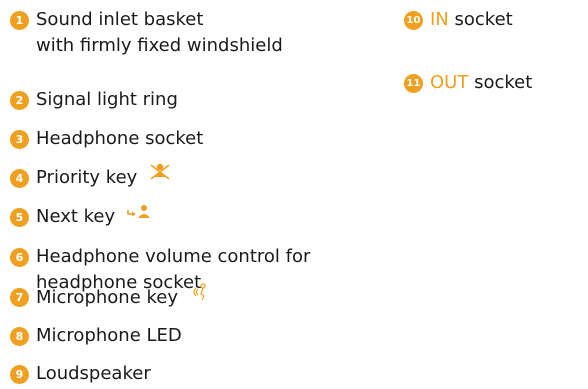  I want to click on legend-item-3: 3 Headphone socket, so click(106, 139).